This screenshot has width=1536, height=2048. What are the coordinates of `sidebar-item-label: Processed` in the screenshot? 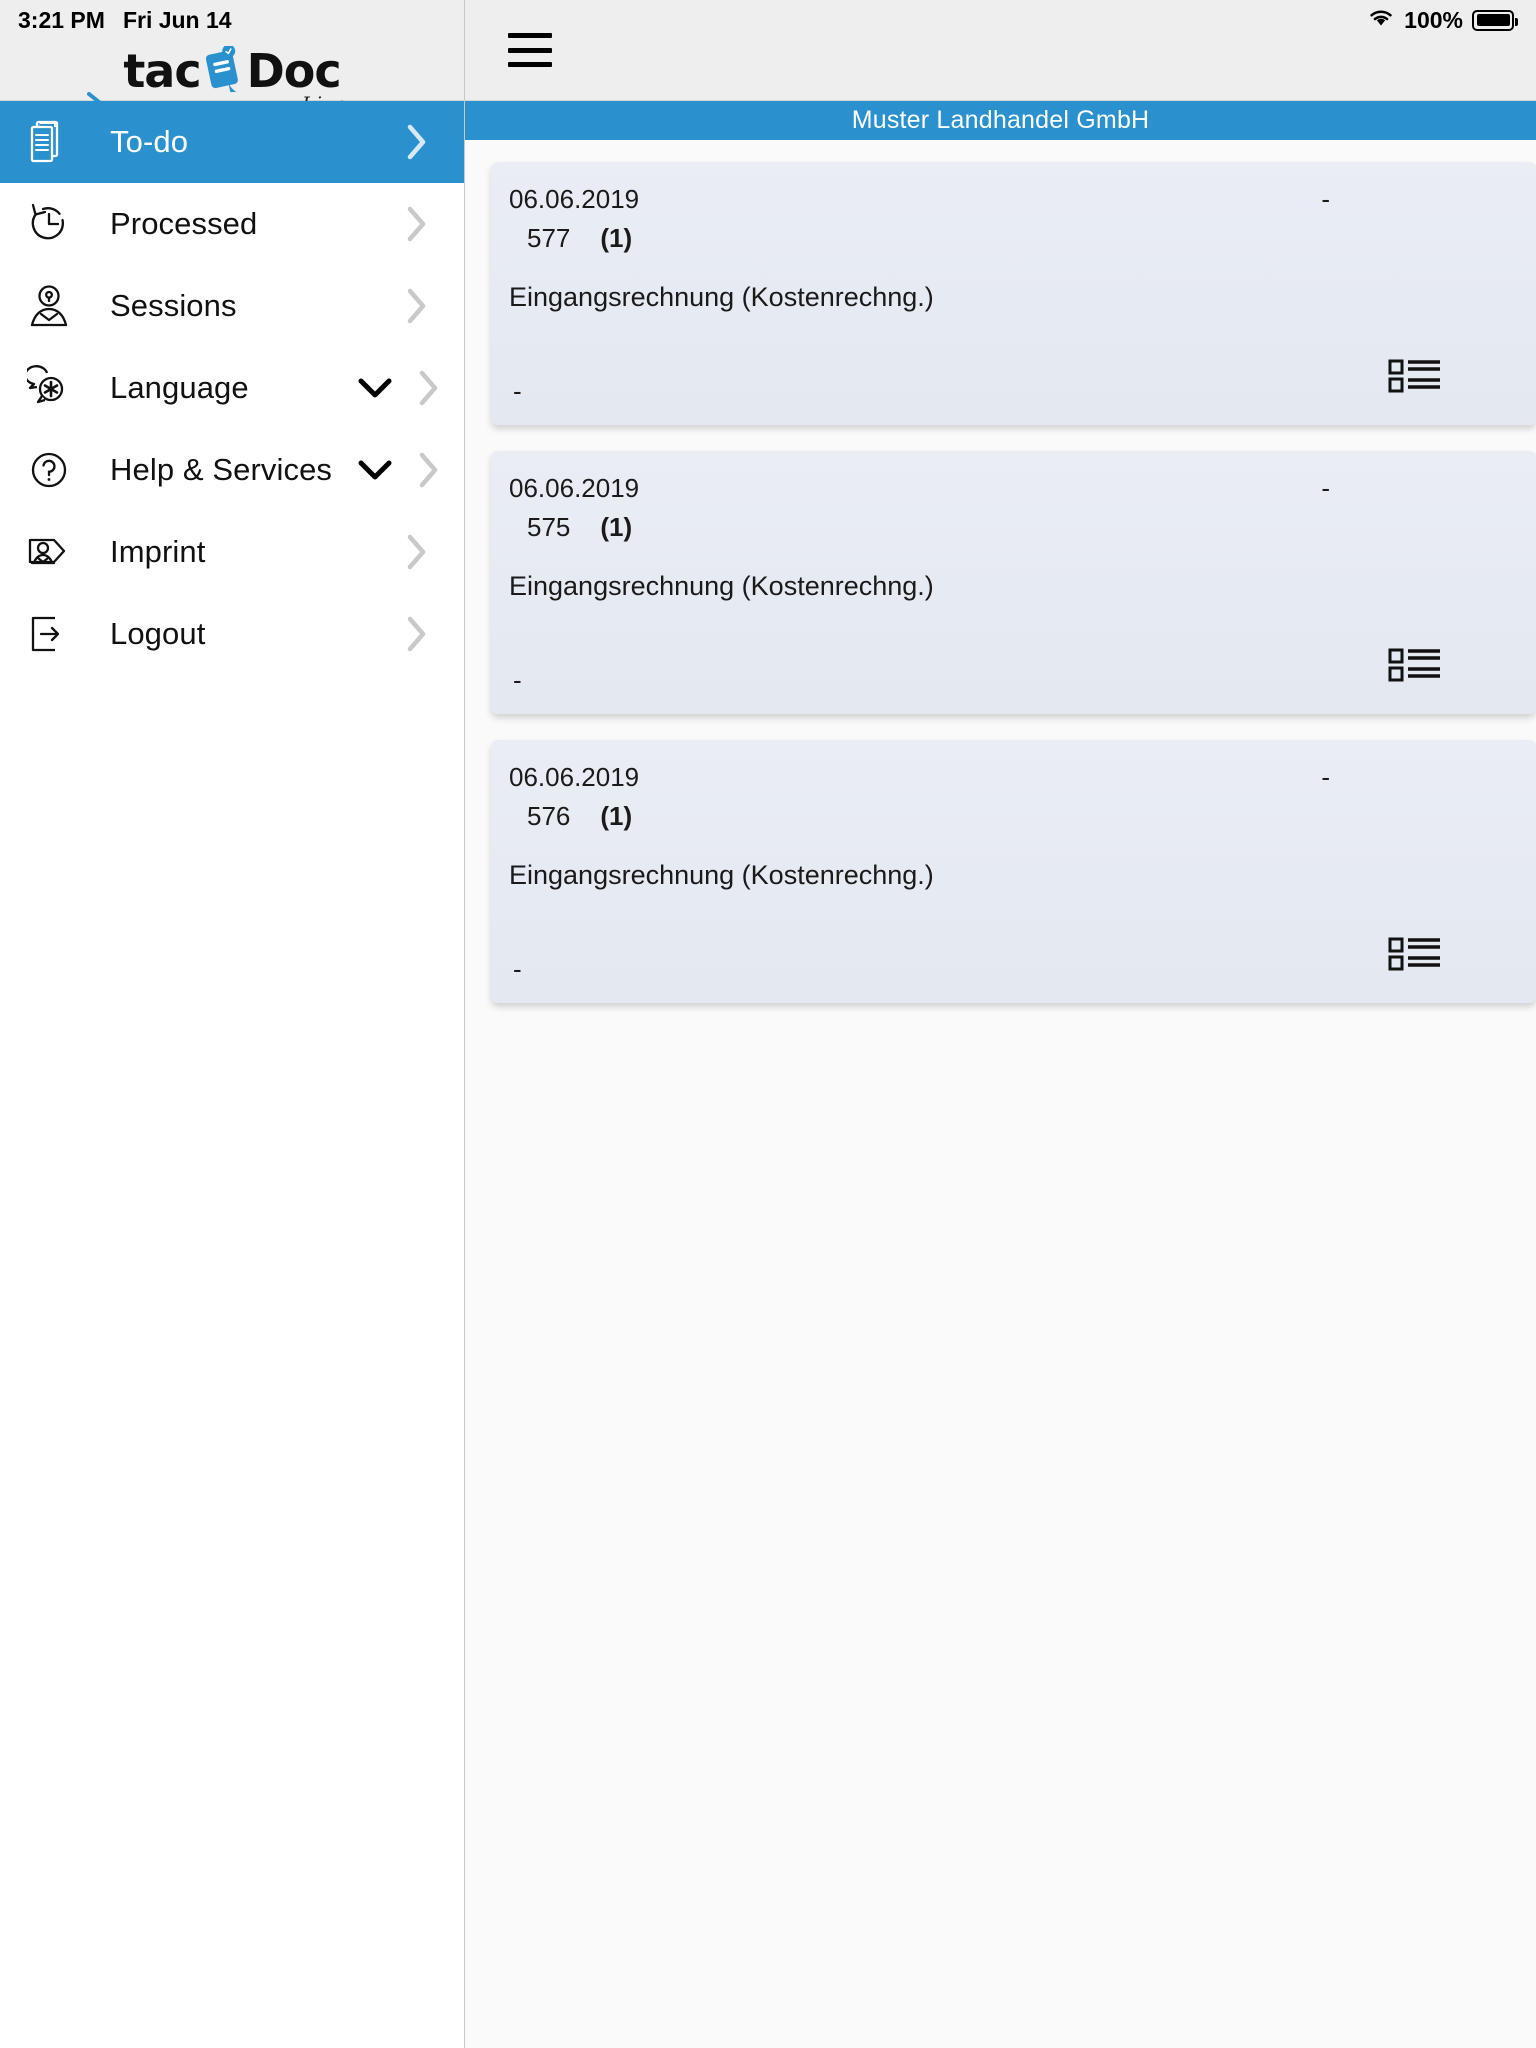 It's located at (184, 223).